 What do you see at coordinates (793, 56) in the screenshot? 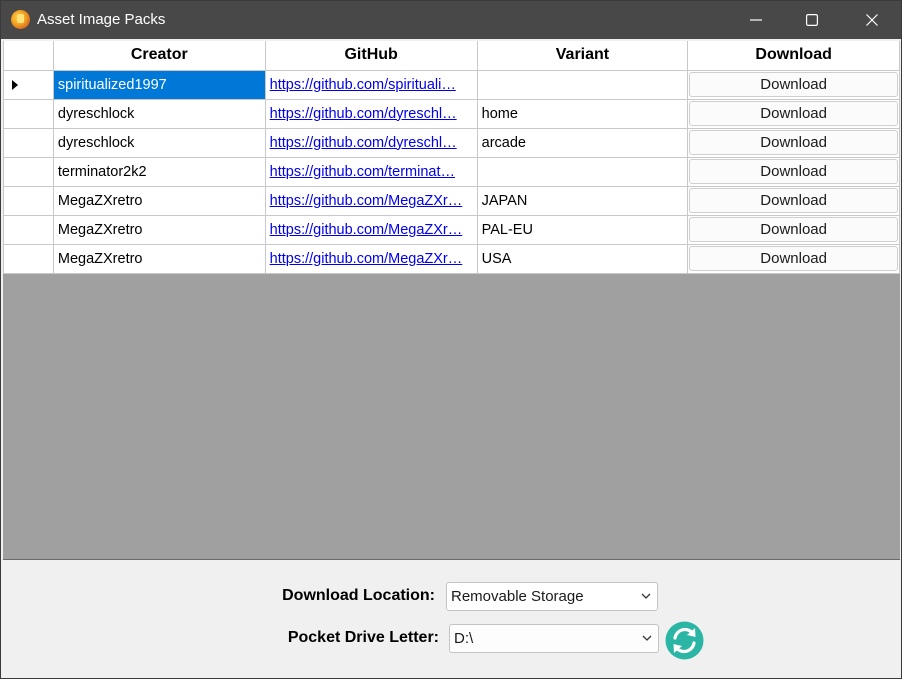
I see `column-header-download: Download` at bounding box center [793, 56].